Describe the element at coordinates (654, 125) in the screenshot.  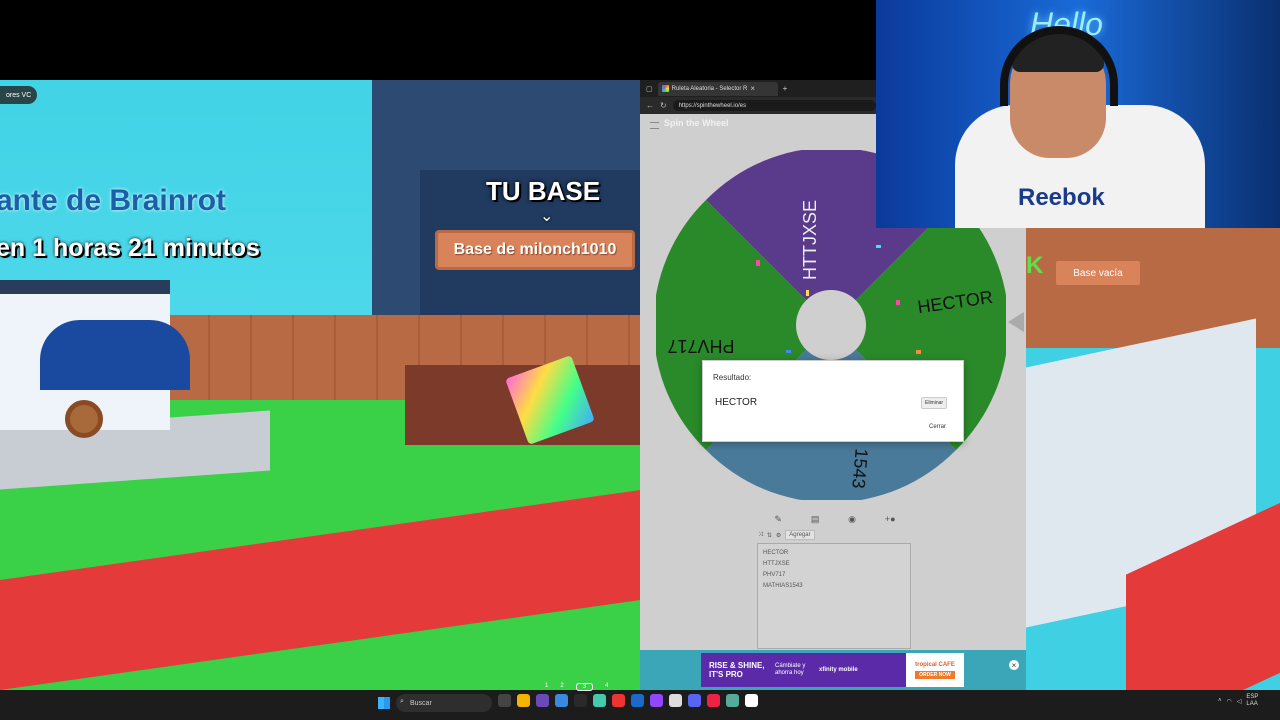
I see `menu-icon` at that location.